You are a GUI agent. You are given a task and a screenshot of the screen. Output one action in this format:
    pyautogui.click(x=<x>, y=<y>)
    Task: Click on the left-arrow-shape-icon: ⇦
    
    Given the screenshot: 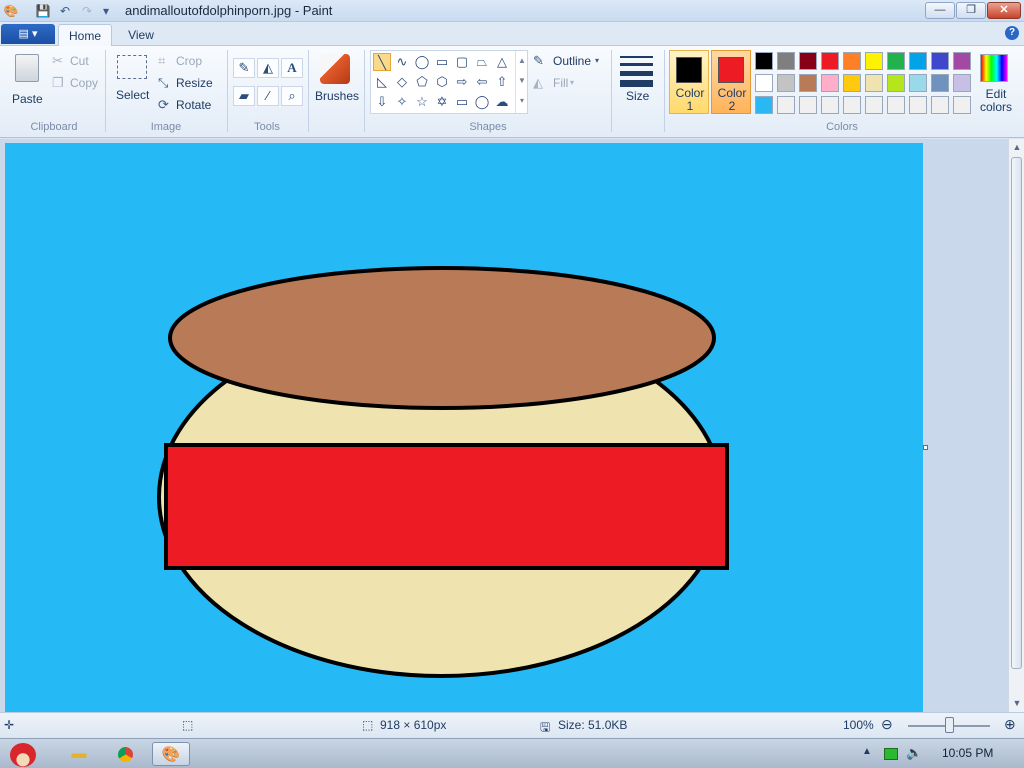 What is the action you would take?
    pyautogui.click(x=482, y=82)
    